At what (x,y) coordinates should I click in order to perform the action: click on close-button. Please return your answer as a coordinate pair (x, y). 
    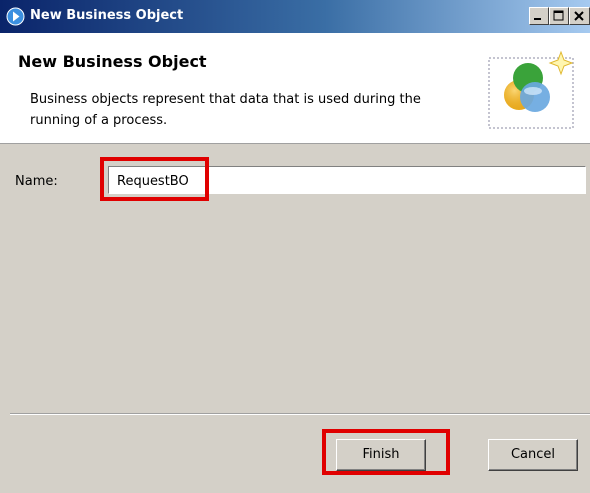
    Looking at the image, I should click on (579, 16).